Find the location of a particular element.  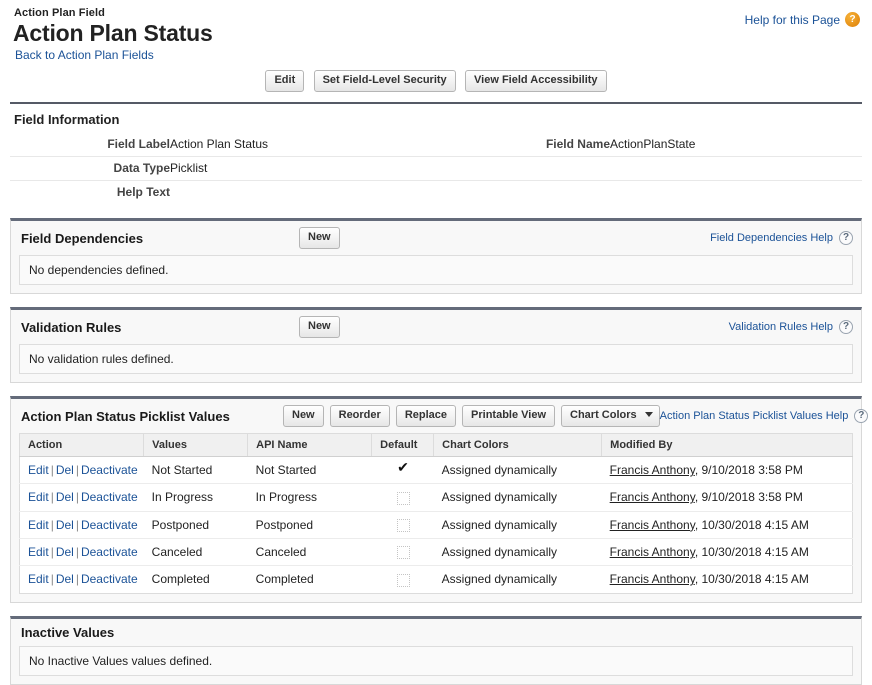

picklist-values-help-label: Action Plan Status Picklist Values Help is located at coordinates (754, 416).